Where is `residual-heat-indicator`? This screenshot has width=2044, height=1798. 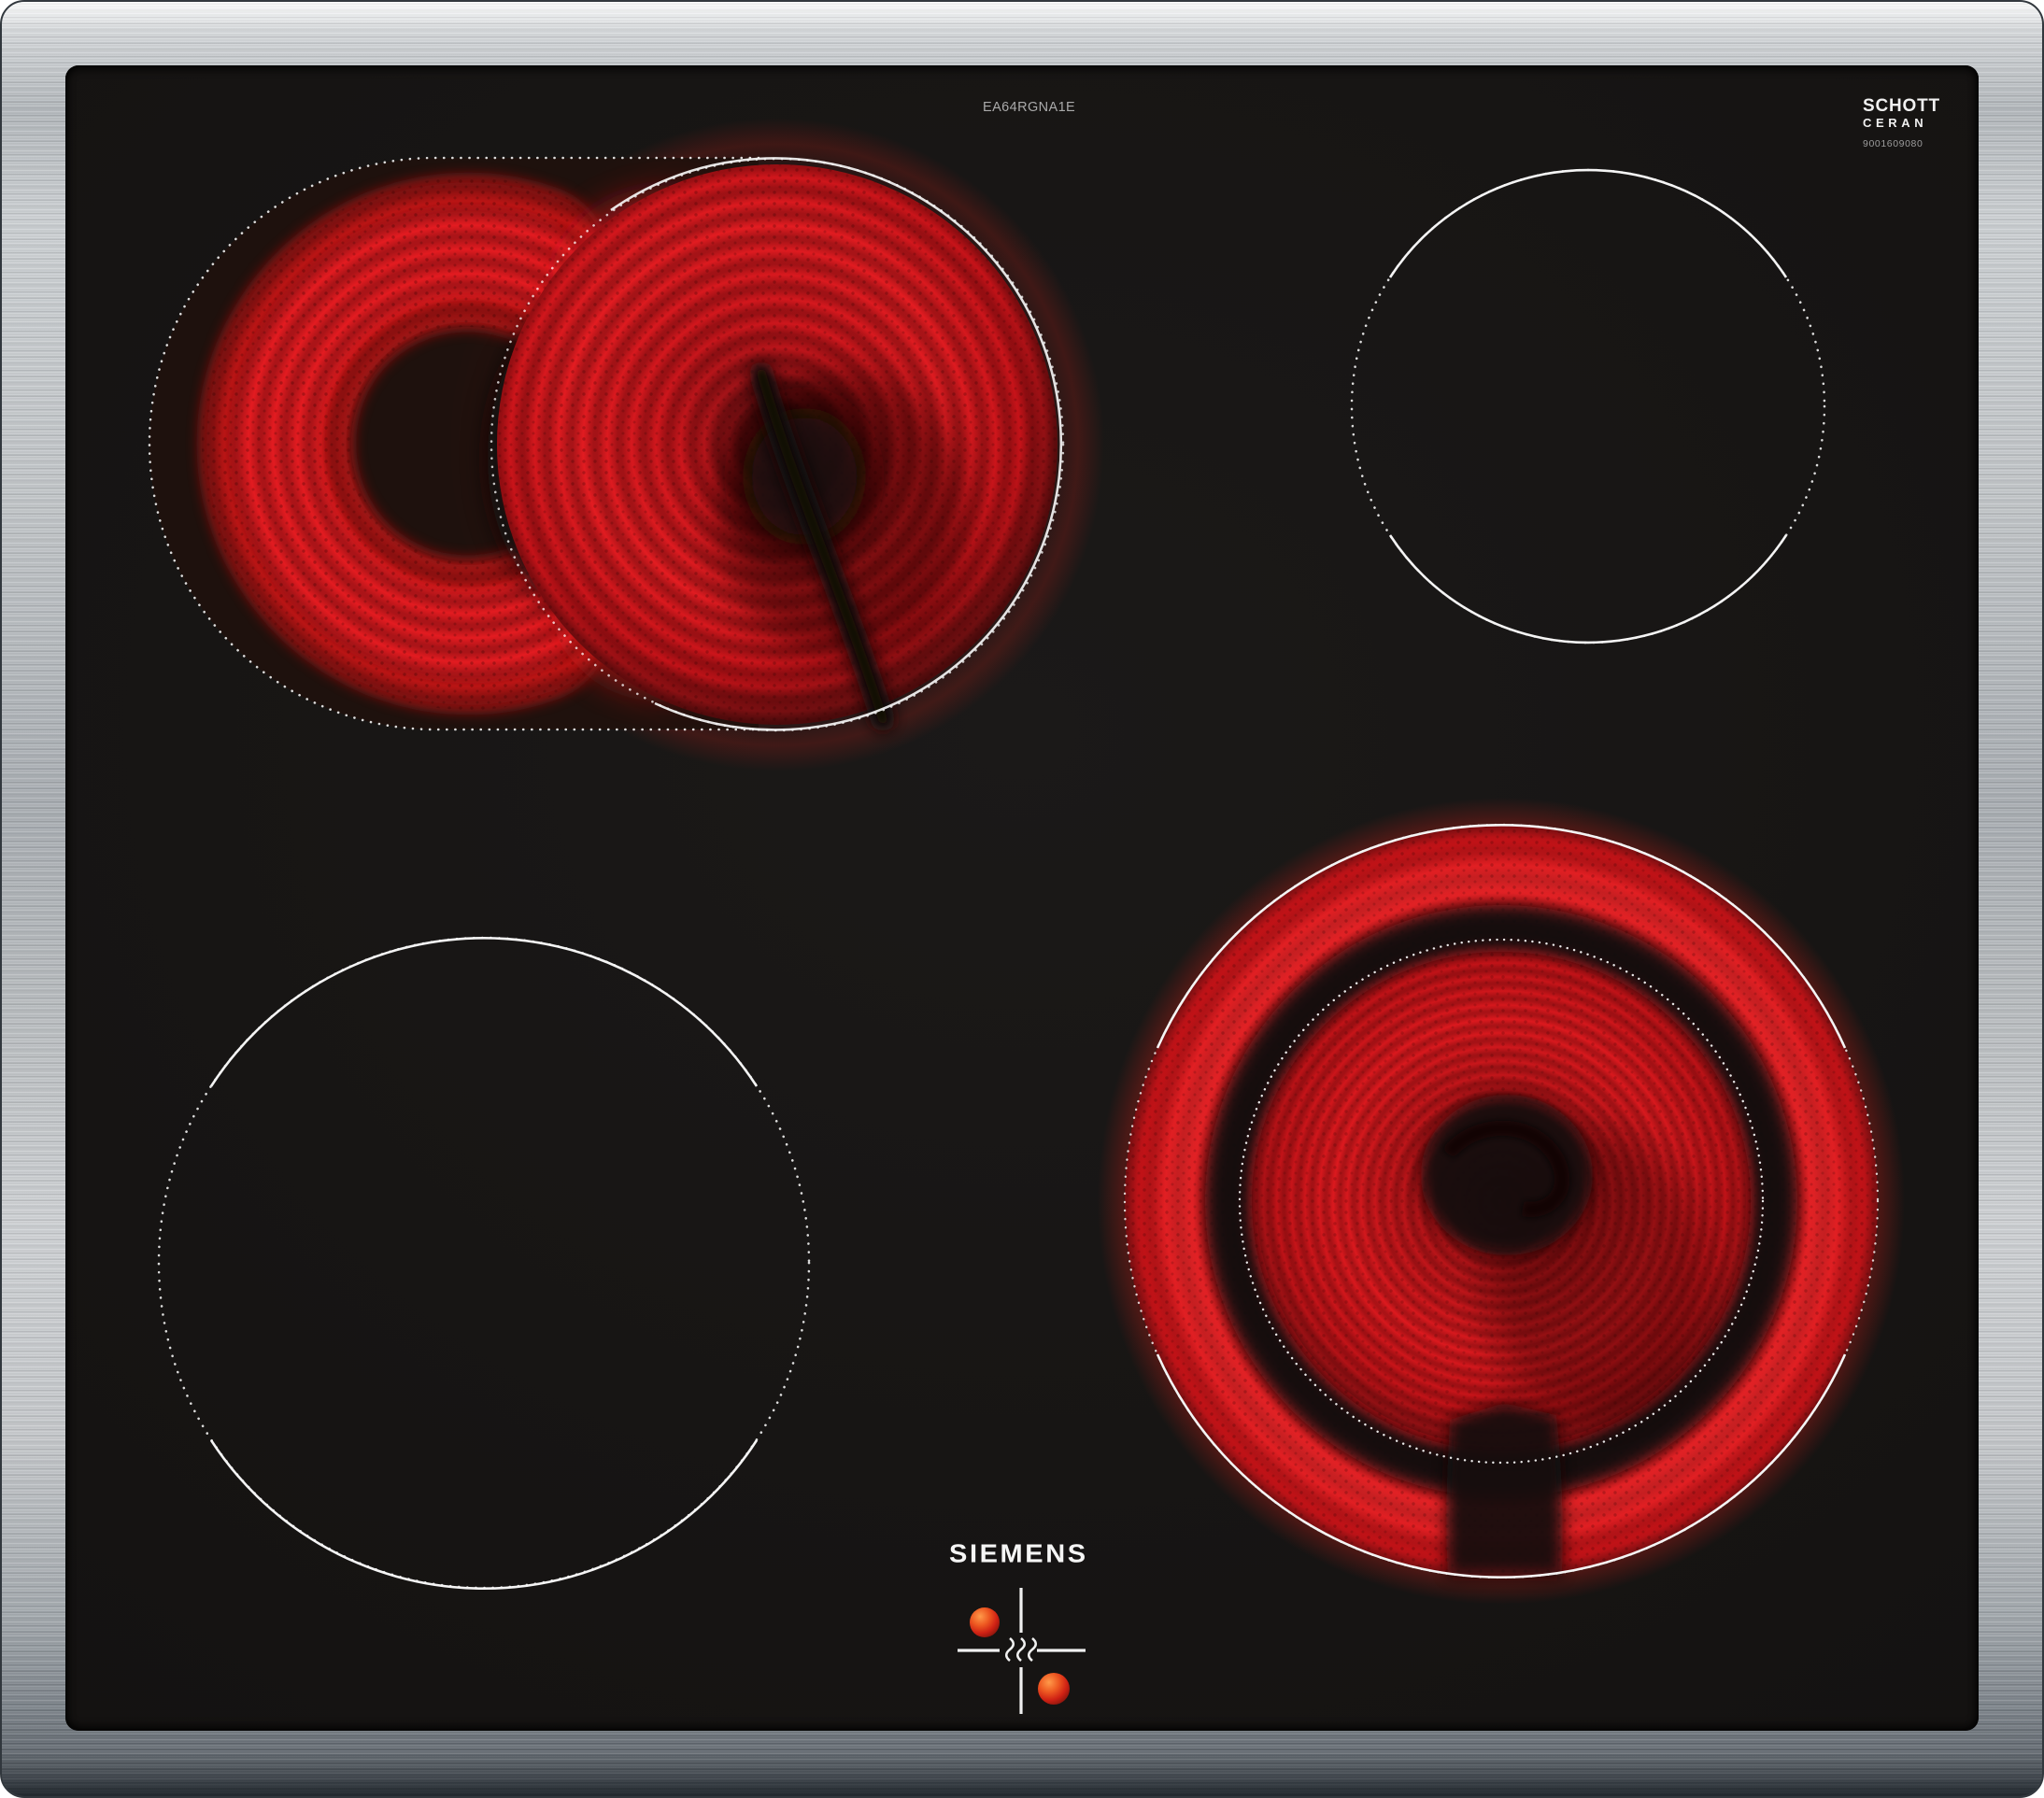
residual-heat-indicator is located at coordinates (1022, 1651).